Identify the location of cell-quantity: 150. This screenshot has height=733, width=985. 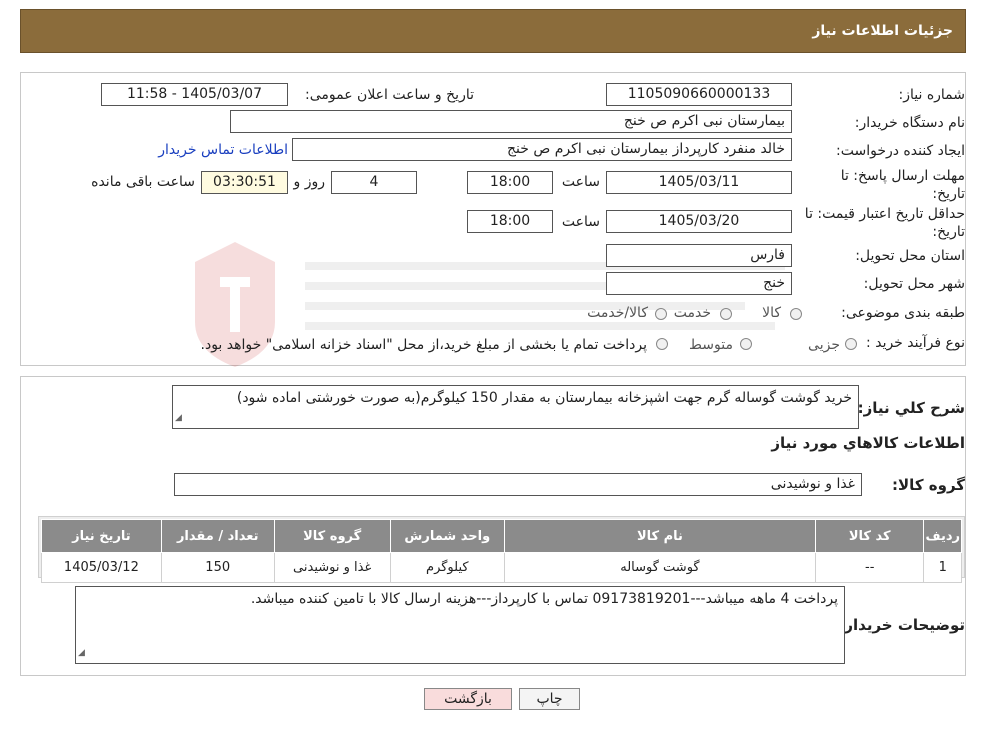
(217, 567).